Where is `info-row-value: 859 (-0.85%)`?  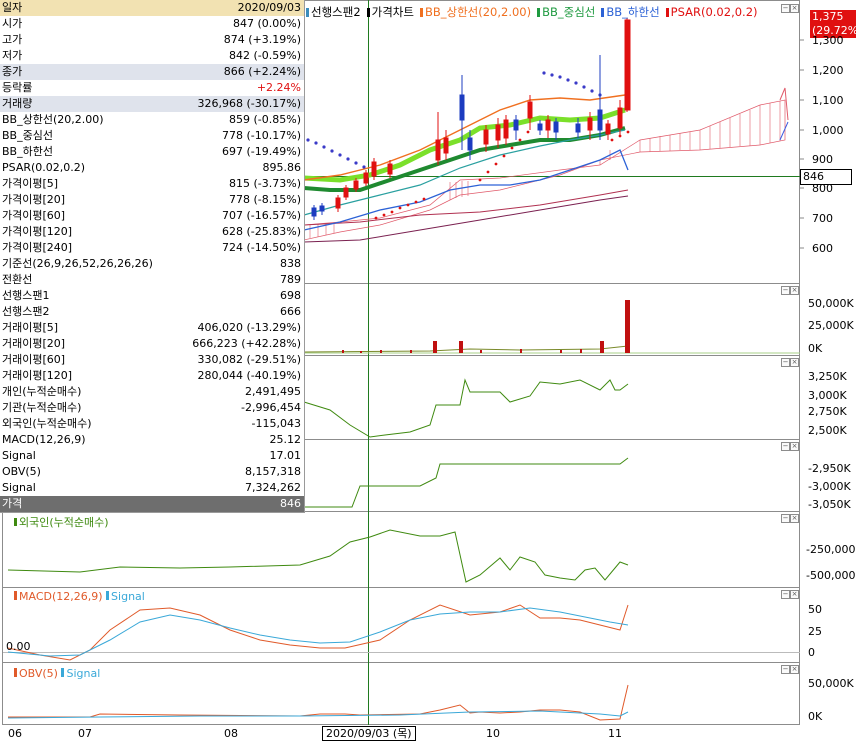
info-row-value: 859 (-0.85%) is located at coordinates (265, 119).